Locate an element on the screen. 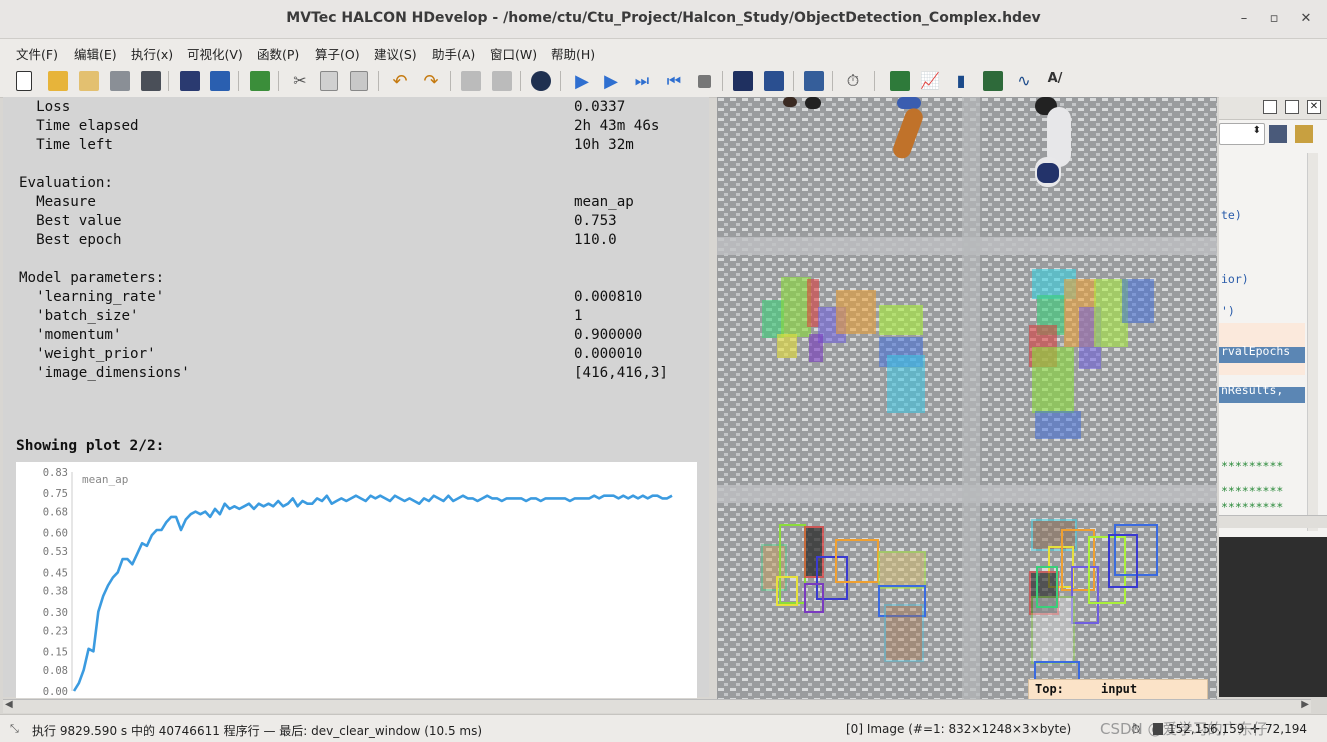 This screenshot has height=742, width=1327. cut-icon: ✂ is located at coordinates (300, 81).